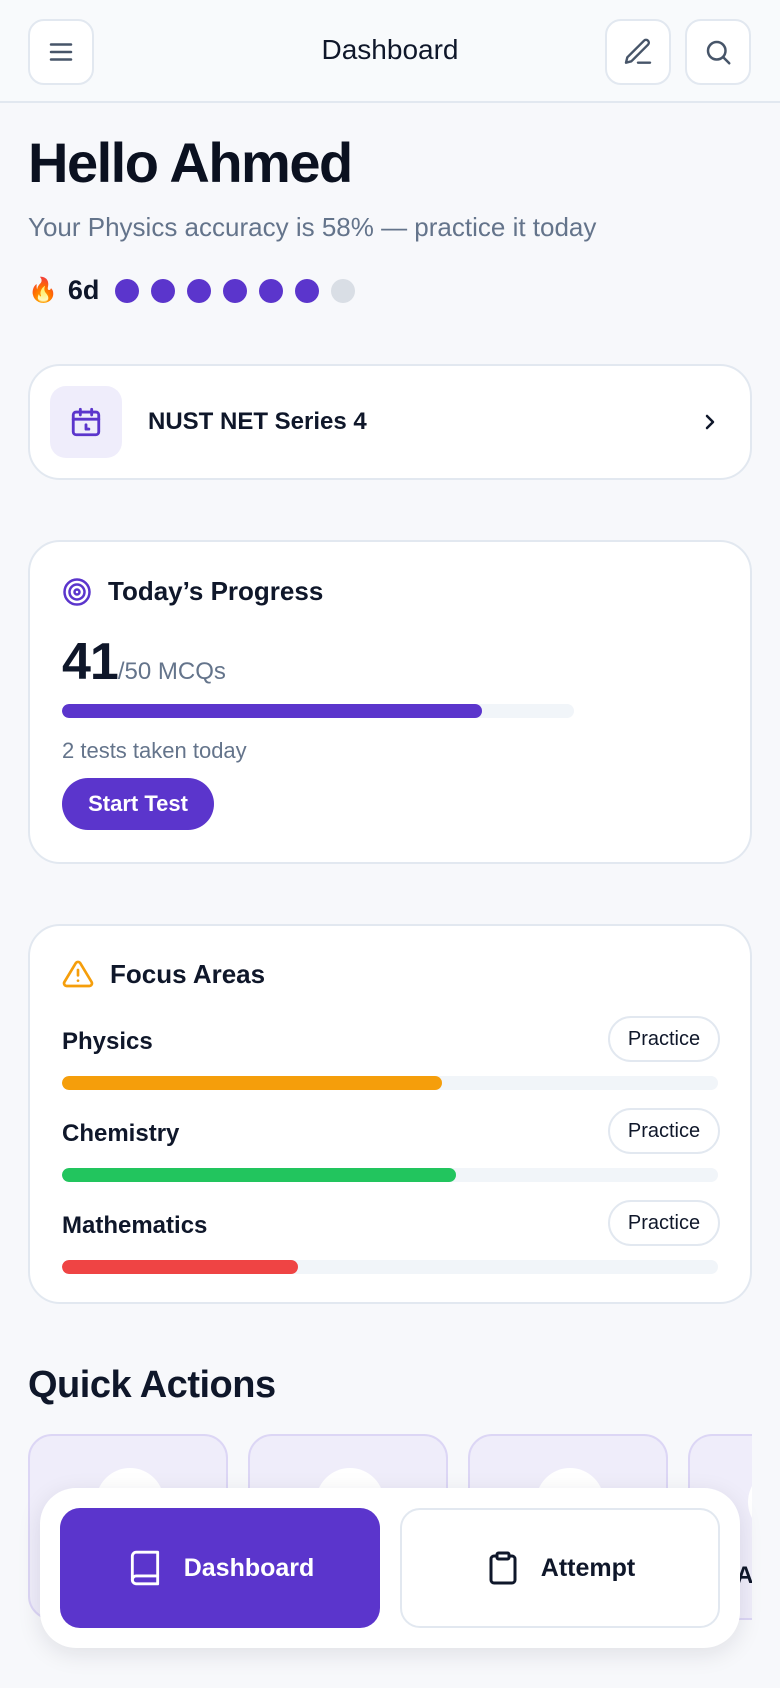  What do you see at coordinates (664, 1223) in the screenshot?
I see `practice-button-mathematics: Practice` at bounding box center [664, 1223].